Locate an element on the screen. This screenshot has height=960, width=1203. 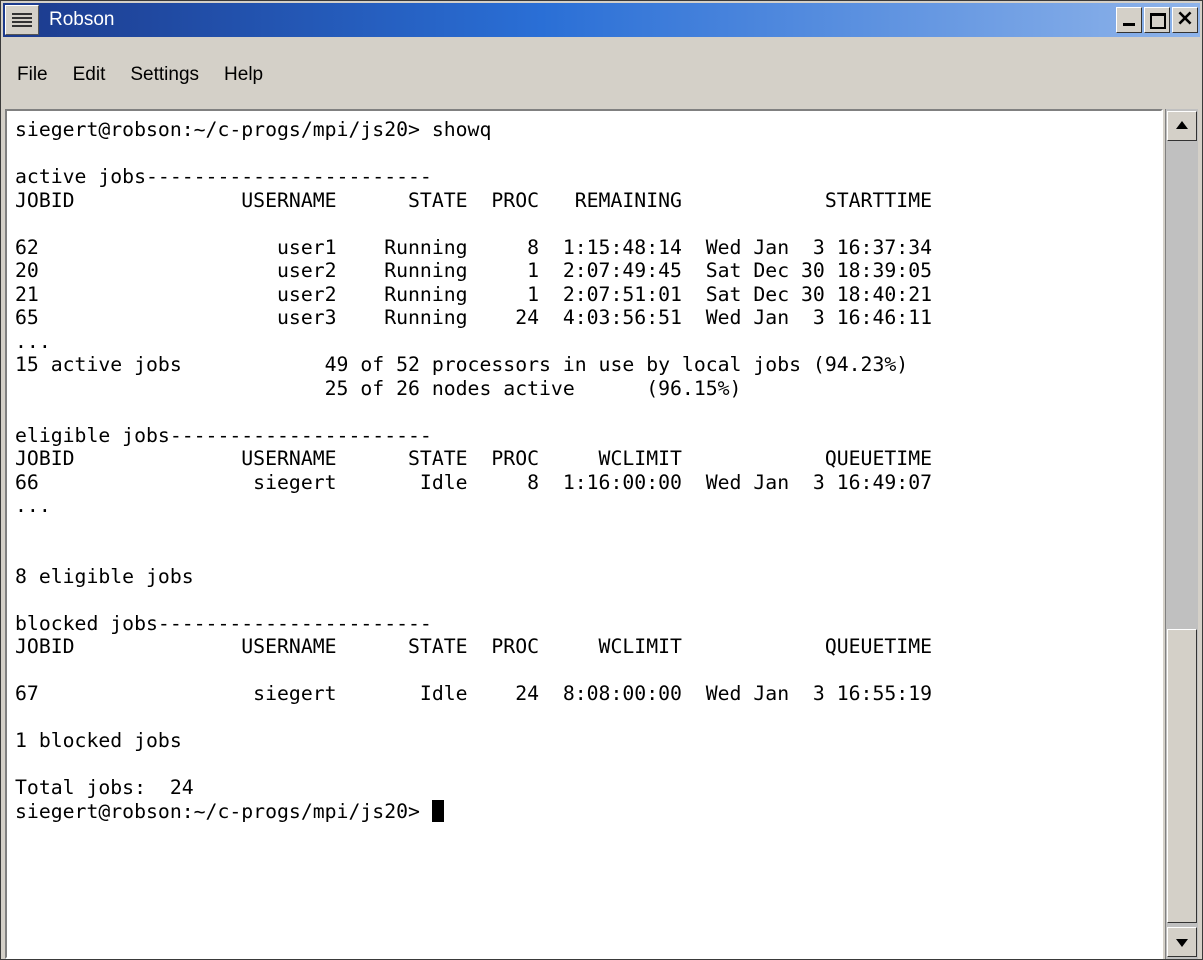
menu-settings: Settings is located at coordinates (163, 75).